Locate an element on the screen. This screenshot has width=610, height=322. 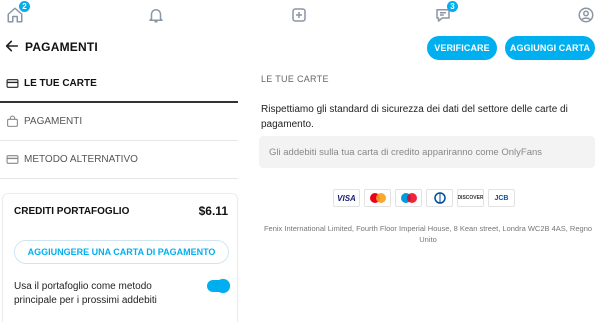
home-button: 2 is located at coordinates (17, 13).